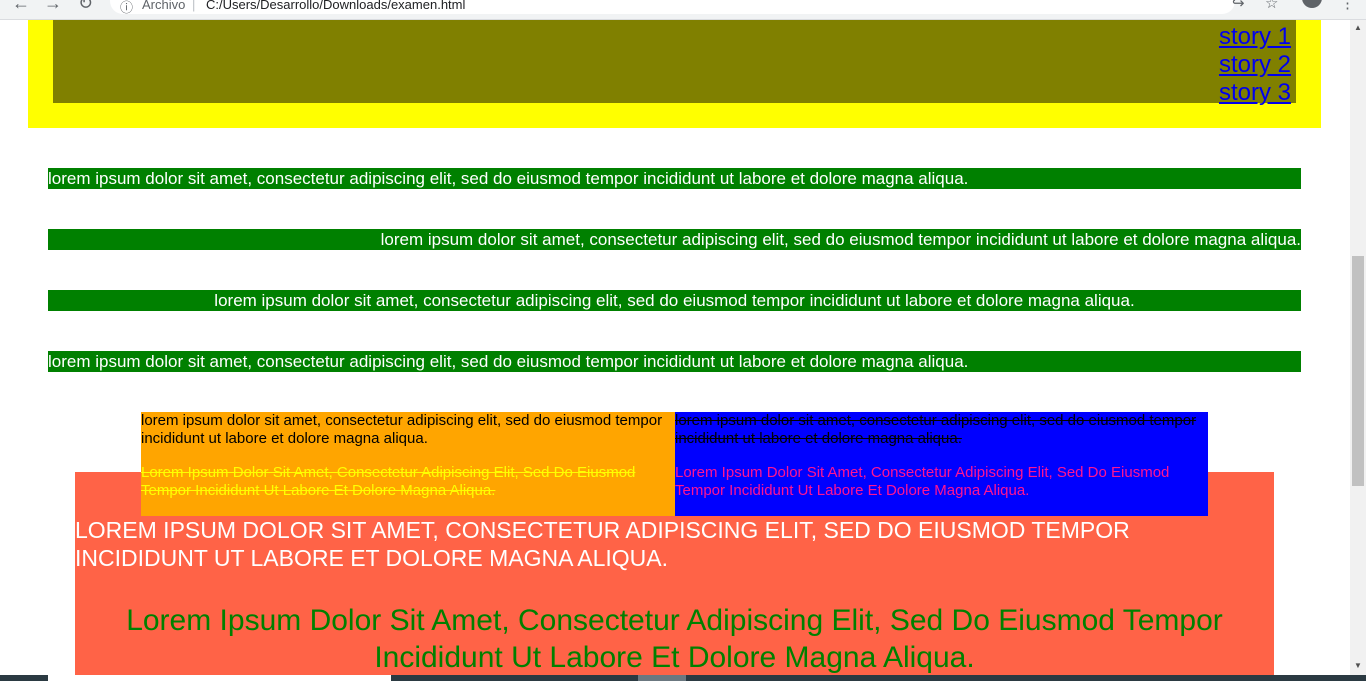 This screenshot has height=681, width=1366. Describe the element at coordinates (662, 678) in the screenshot. I see `taskbar-active-segment` at that location.